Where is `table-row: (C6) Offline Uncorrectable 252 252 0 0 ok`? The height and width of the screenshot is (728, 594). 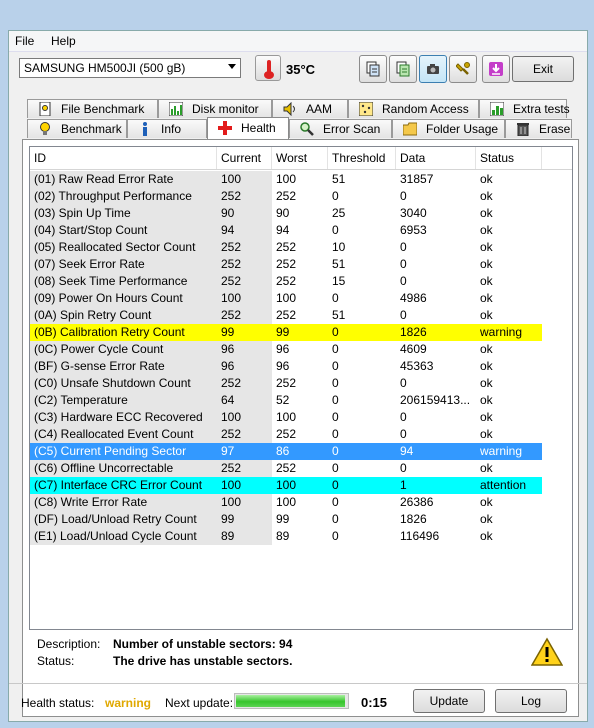 table-row: (C6) Offline Uncorrectable 252 252 0 0 ok is located at coordinates (301, 468).